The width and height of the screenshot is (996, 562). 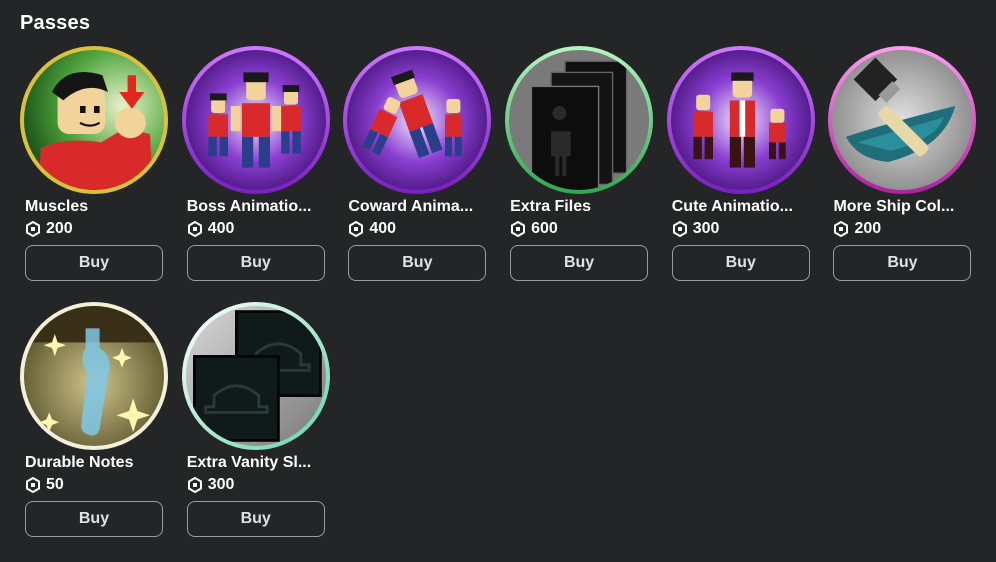 I want to click on pass-name: Durable Notes, so click(x=79, y=462).